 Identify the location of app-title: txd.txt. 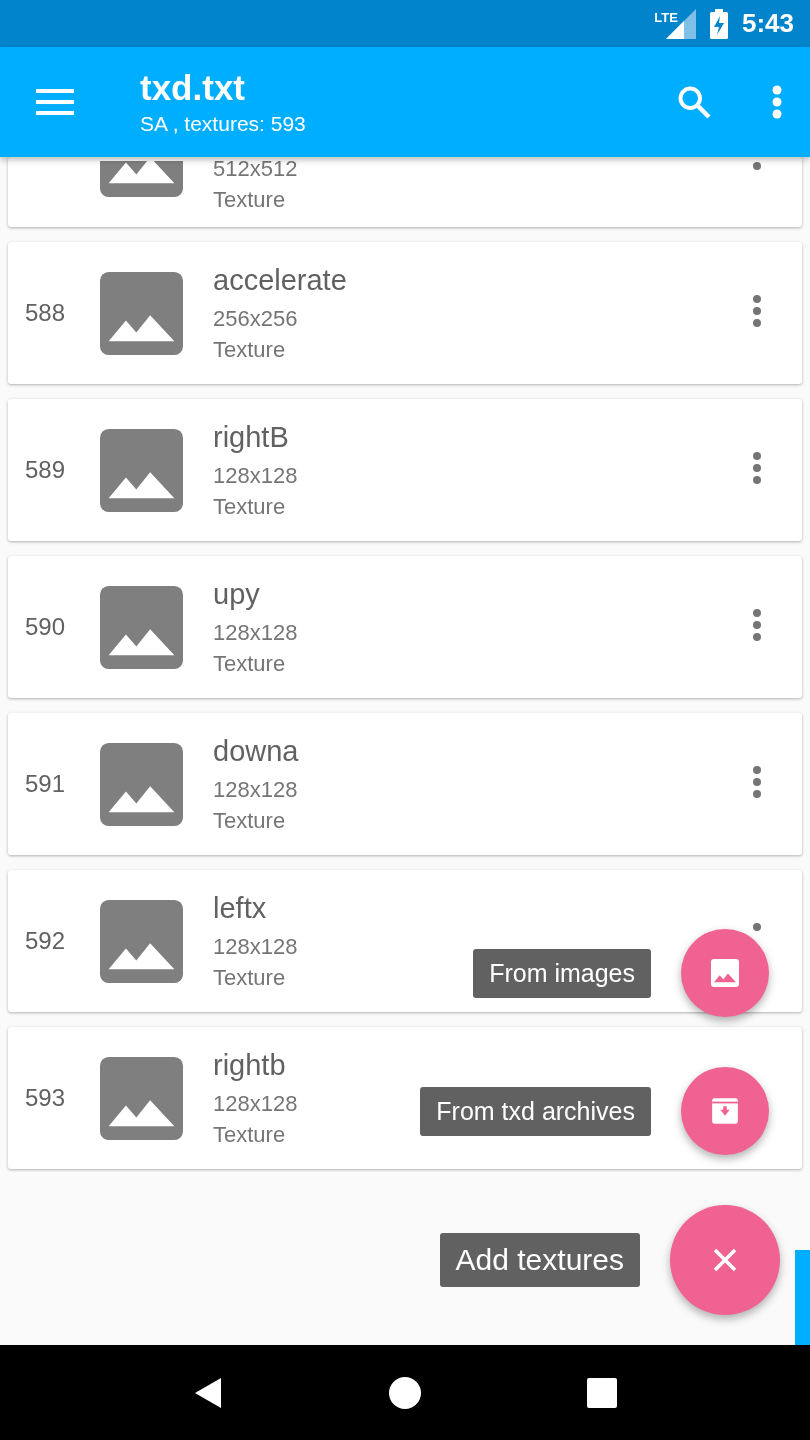
(193, 88).